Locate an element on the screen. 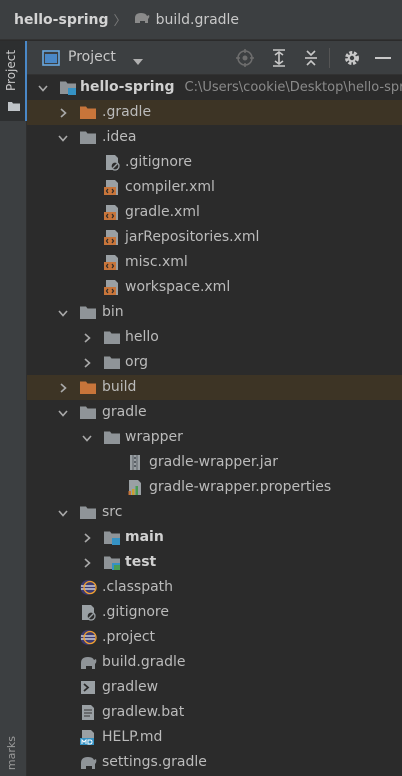 The height and width of the screenshot is (776, 402). tree-row-idea: .idea is located at coordinates (214, 137).